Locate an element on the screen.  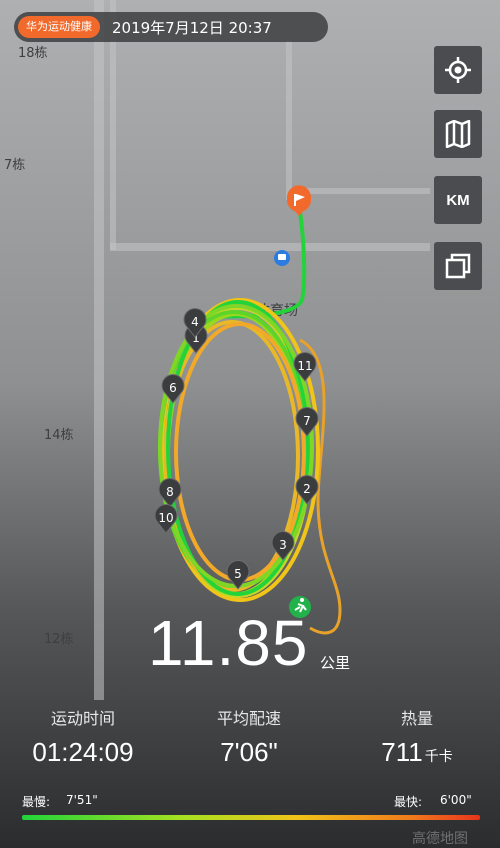
stat-value-row: 711 千卡 is located at coordinates (417, 752).